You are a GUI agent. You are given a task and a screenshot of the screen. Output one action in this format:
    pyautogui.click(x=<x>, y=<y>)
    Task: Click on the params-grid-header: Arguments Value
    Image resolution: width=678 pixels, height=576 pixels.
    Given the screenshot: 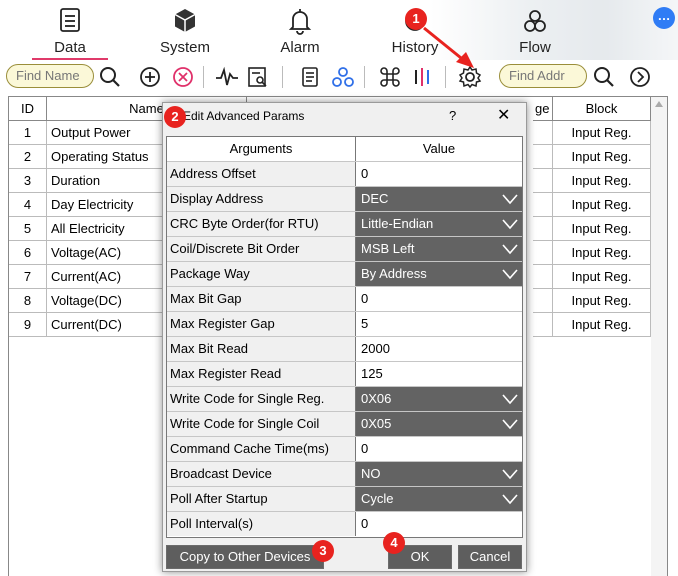 What is the action you would take?
    pyautogui.click(x=344, y=149)
    